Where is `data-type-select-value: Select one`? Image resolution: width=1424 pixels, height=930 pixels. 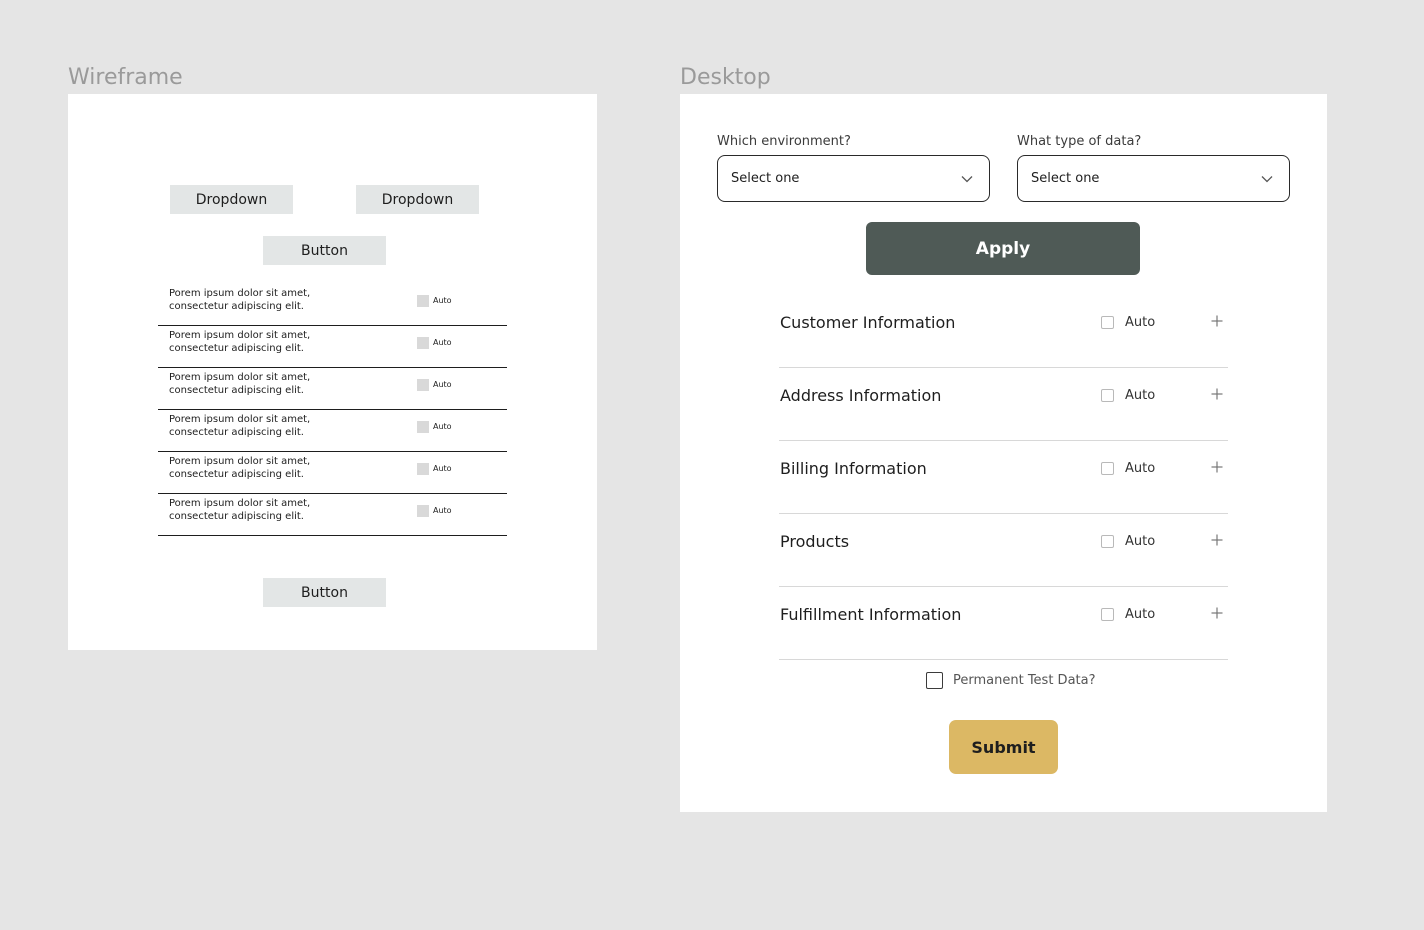
data-type-select-value: Select one is located at coordinates (1065, 178).